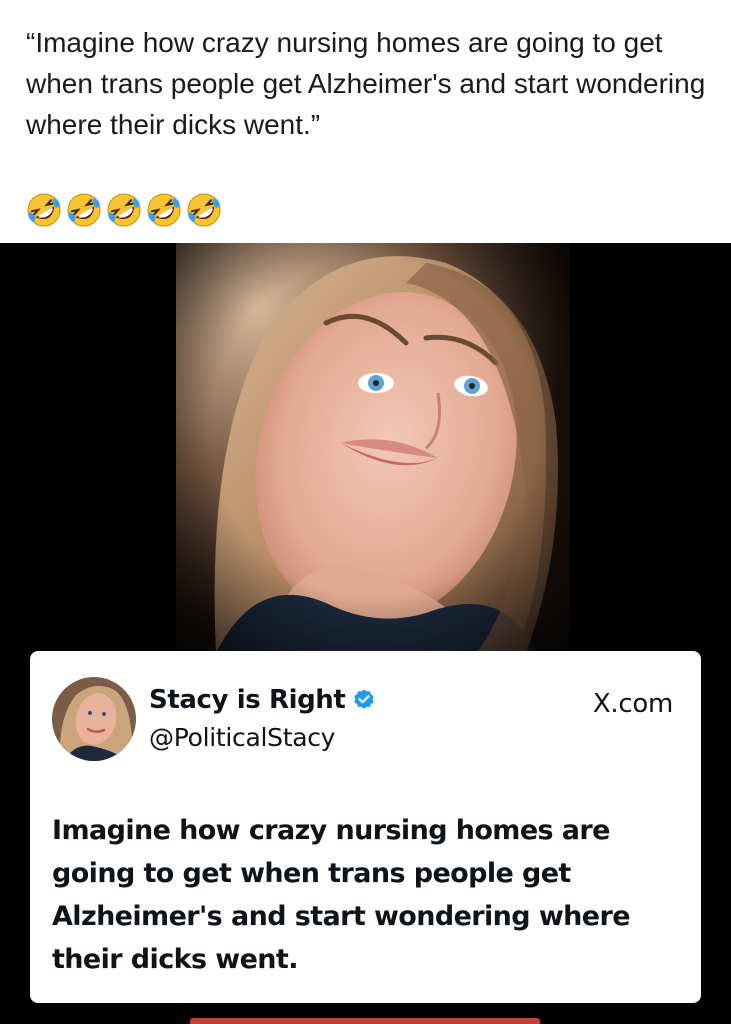 The width and height of the screenshot is (731, 1024). Describe the element at coordinates (247, 700) in the screenshot. I see `display-name-text: Stacy is Right` at that location.